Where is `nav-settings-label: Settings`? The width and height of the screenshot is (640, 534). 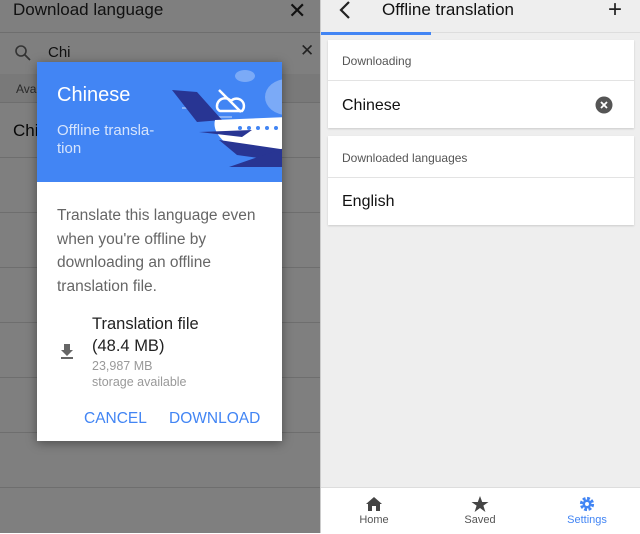
nav-settings-label: Settings is located at coordinates (587, 520).